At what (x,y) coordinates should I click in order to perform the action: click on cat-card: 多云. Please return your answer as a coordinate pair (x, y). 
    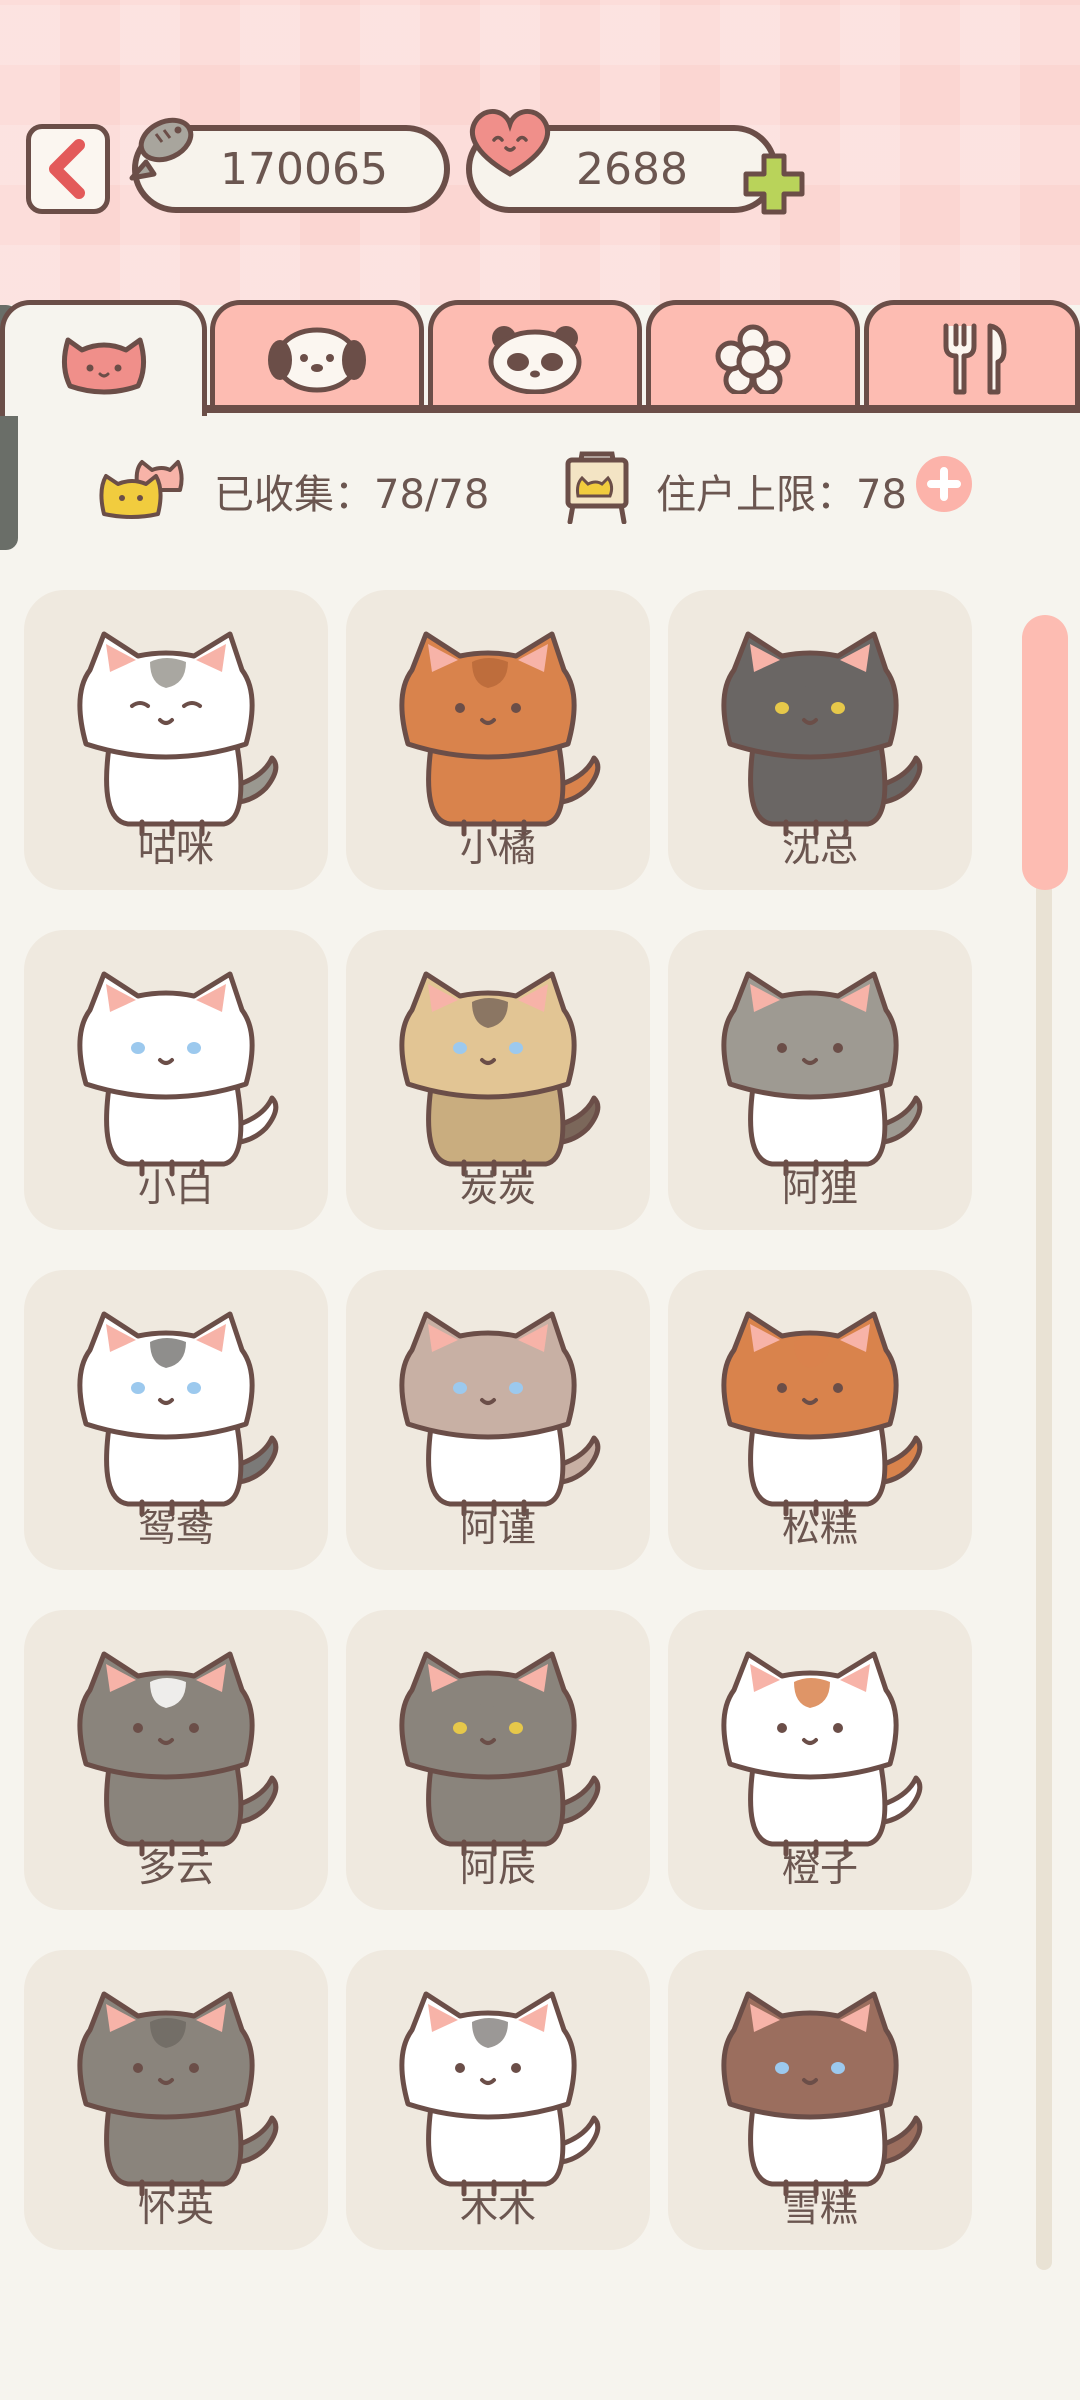
    Looking at the image, I should click on (176, 1760).